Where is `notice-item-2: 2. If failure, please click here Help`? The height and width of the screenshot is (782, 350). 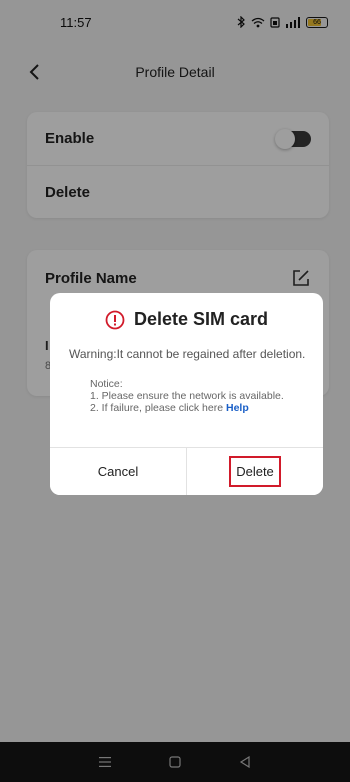 notice-item-2: 2. If failure, please click here Help is located at coordinates (200, 408).